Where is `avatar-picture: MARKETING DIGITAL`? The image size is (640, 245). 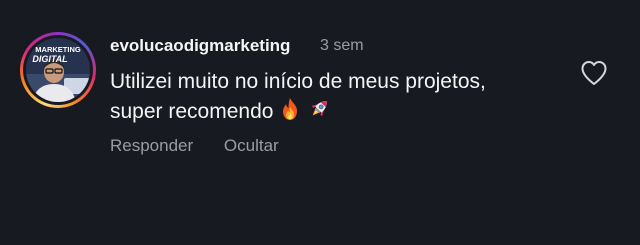
avatar-picture: MARKETING DIGITAL is located at coordinates (58, 70).